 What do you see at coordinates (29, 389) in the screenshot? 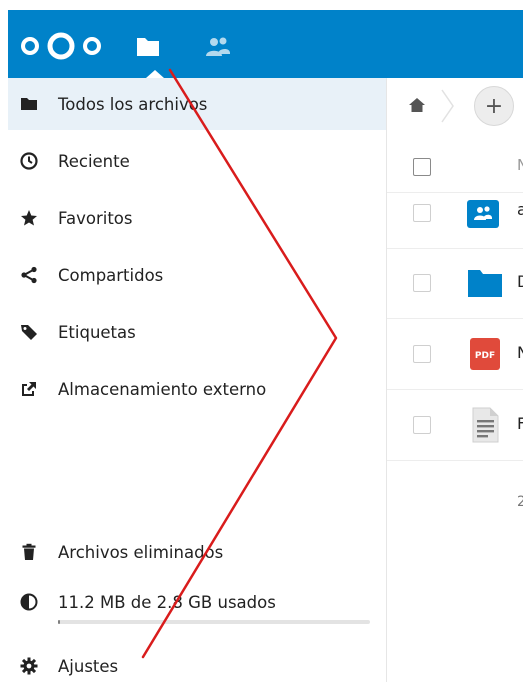
I see `external-storage-icon` at bounding box center [29, 389].